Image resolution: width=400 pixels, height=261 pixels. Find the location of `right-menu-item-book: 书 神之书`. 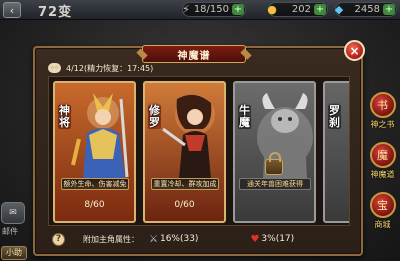

right-menu-item-book: 书 神之书 is located at coordinates (382, 117).